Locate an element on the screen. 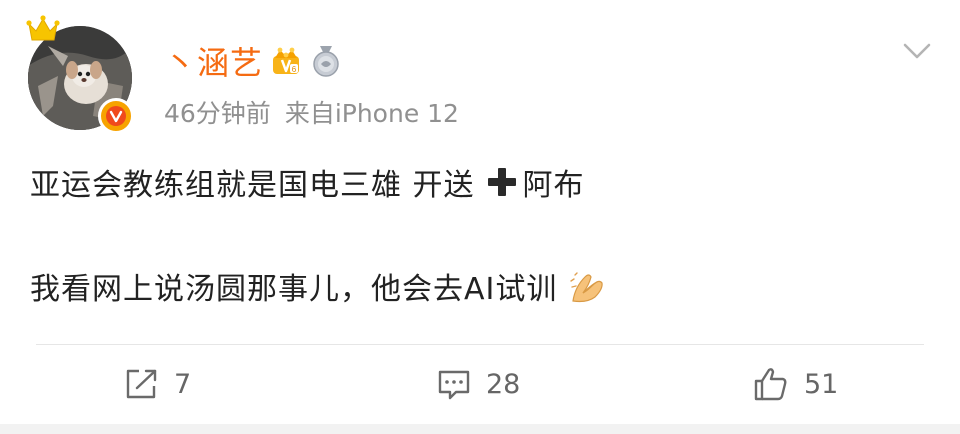 The width and height of the screenshot is (960, 434). like-count: 51 is located at coordinates (821, 384).